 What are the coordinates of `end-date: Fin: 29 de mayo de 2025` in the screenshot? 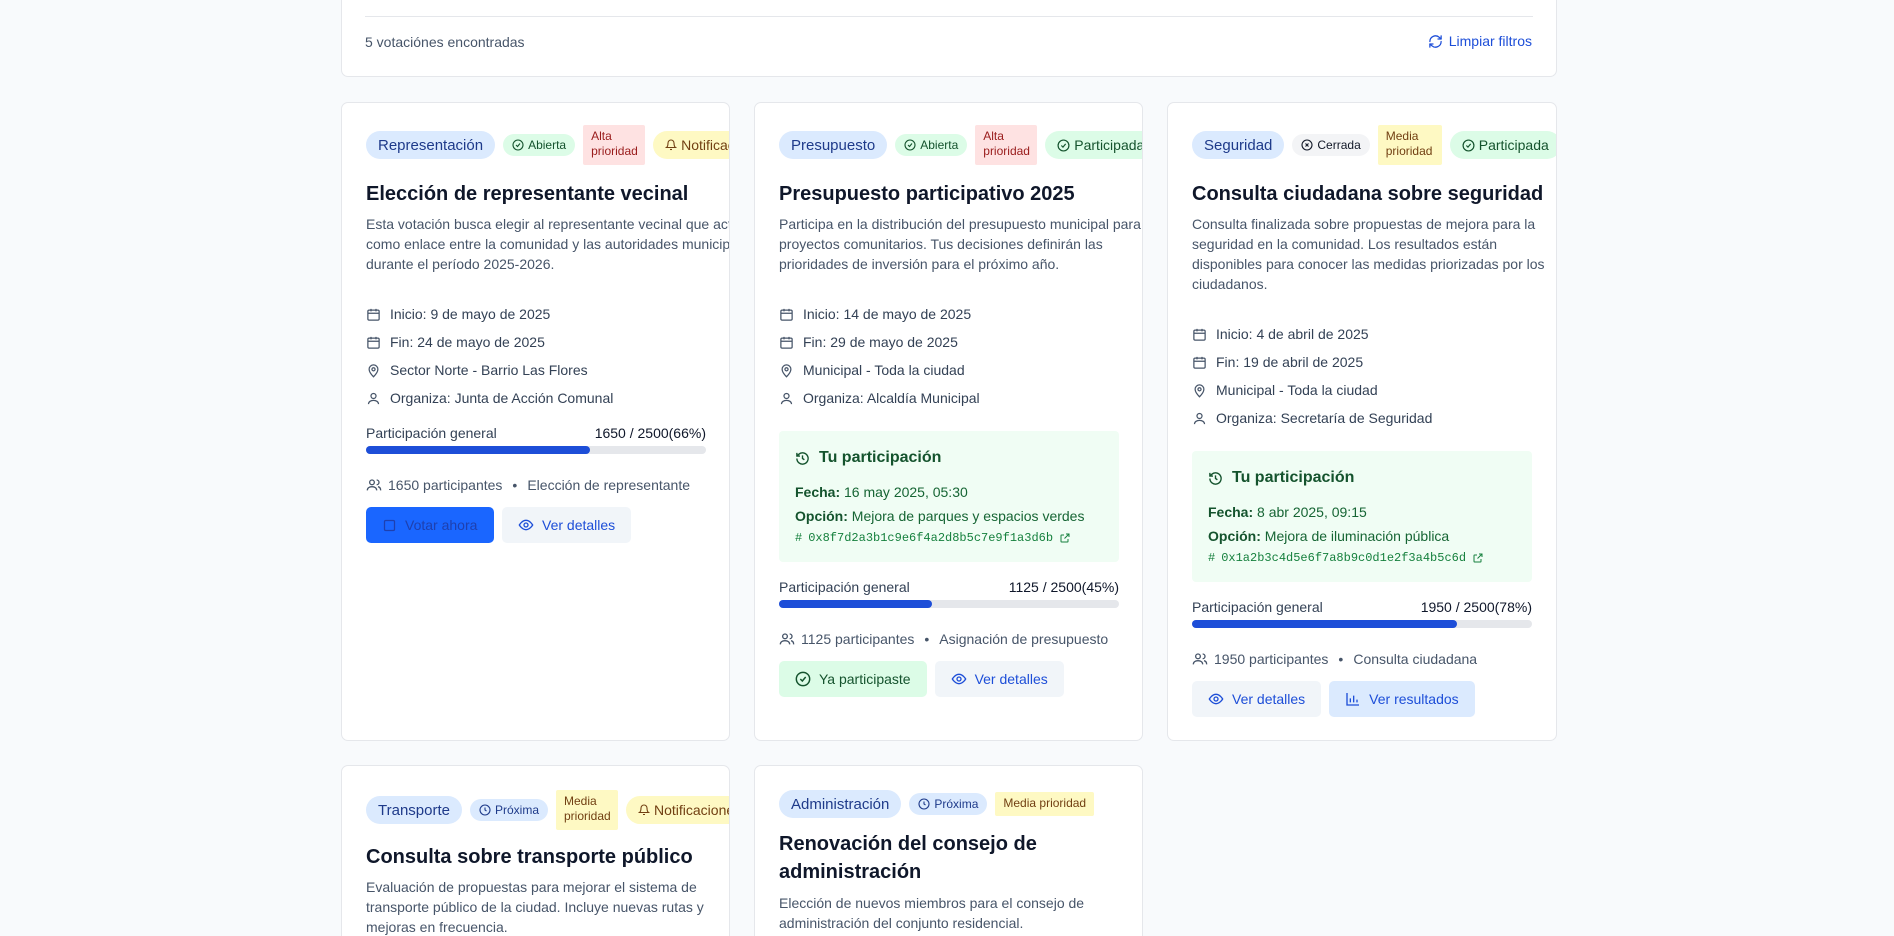 It's located at (880, 342).